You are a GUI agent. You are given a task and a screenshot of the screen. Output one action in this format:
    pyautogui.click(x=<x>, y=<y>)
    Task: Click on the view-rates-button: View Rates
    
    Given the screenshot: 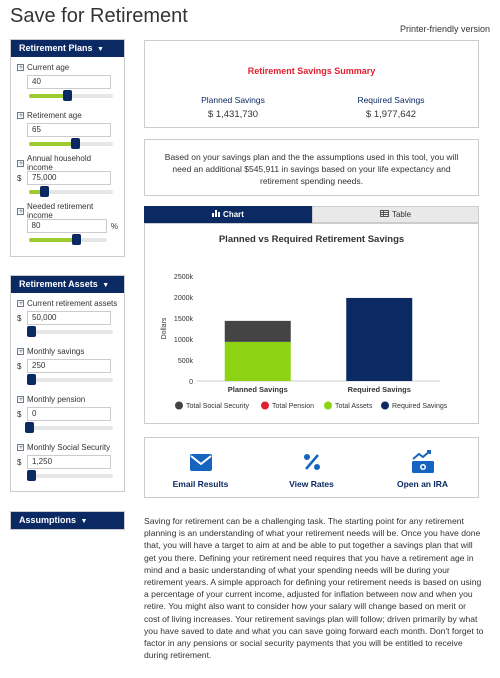 What is the action you would take?
    pyautogui.click(x=312, y=469)
    